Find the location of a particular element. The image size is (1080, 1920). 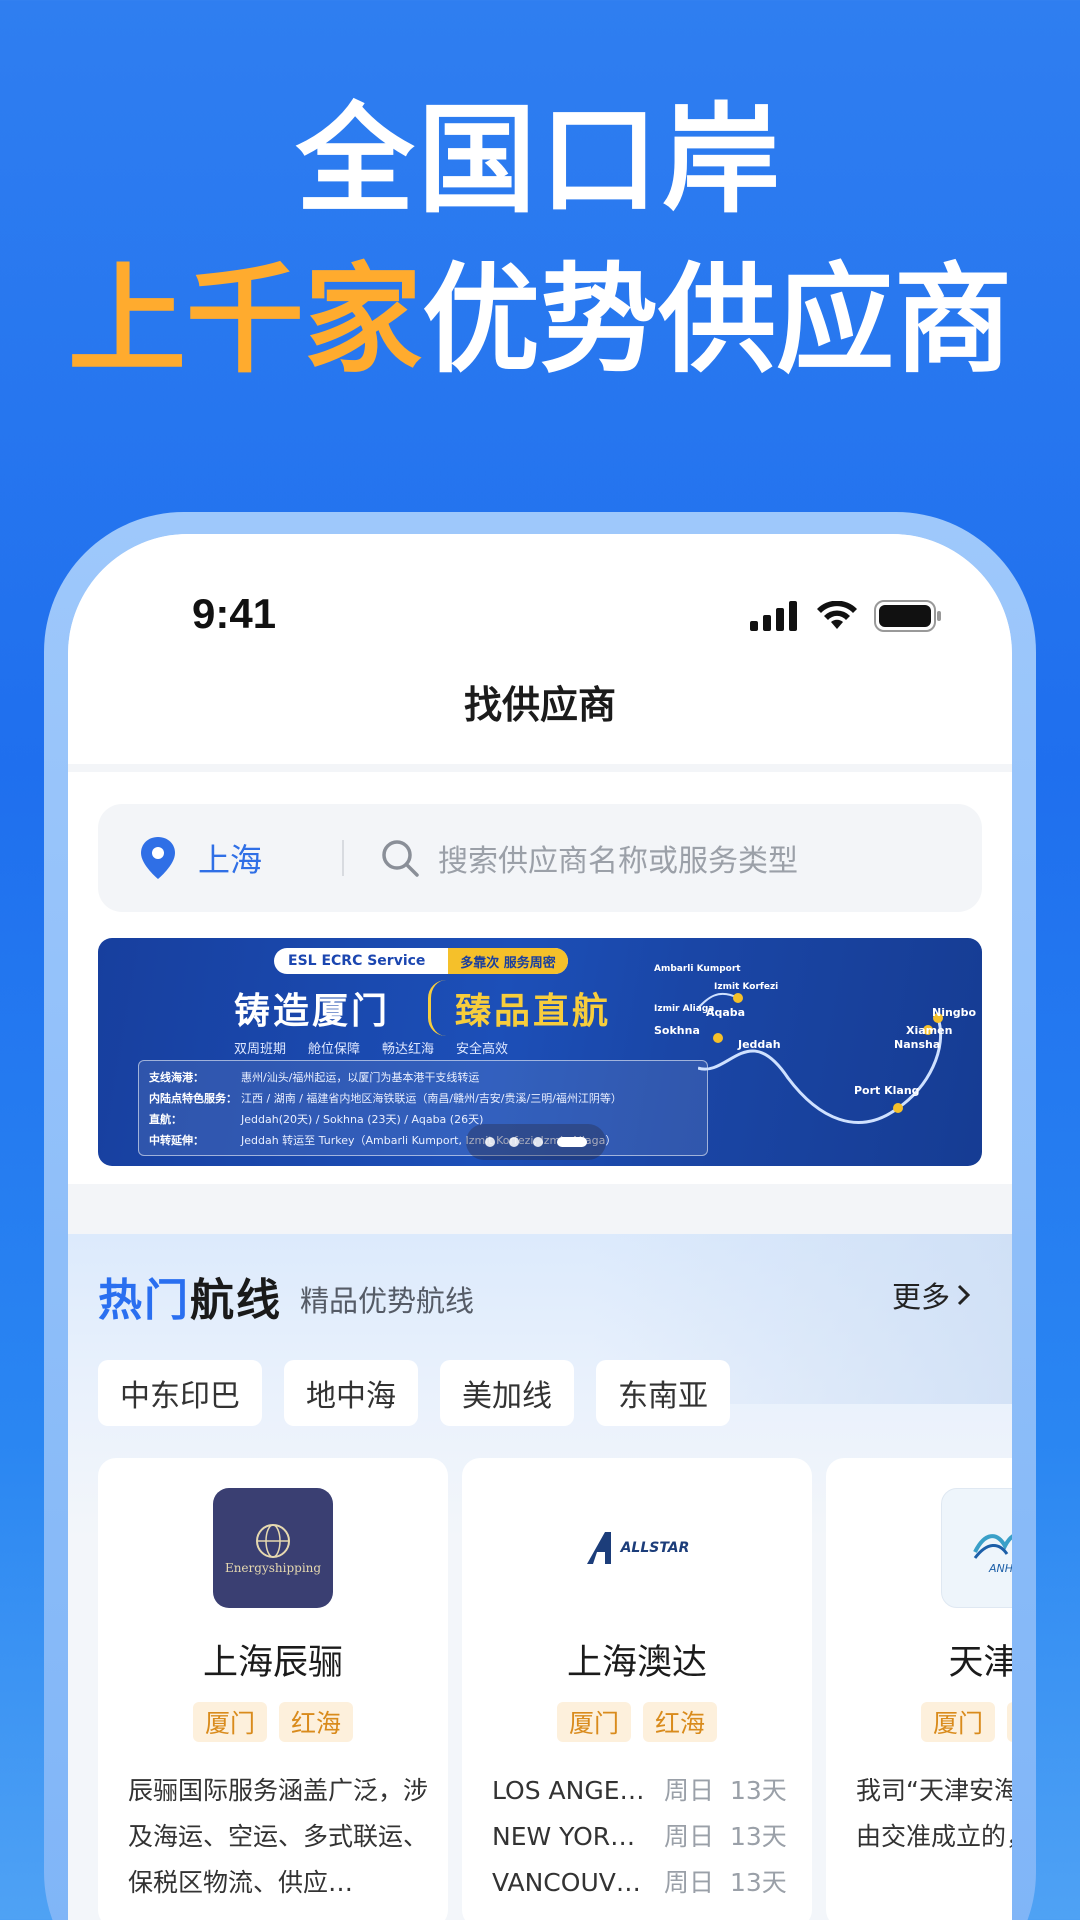

route-filter-chips: 中东印巴 地中海 美加线 东南亚 is located at coordinates (414, 1393).